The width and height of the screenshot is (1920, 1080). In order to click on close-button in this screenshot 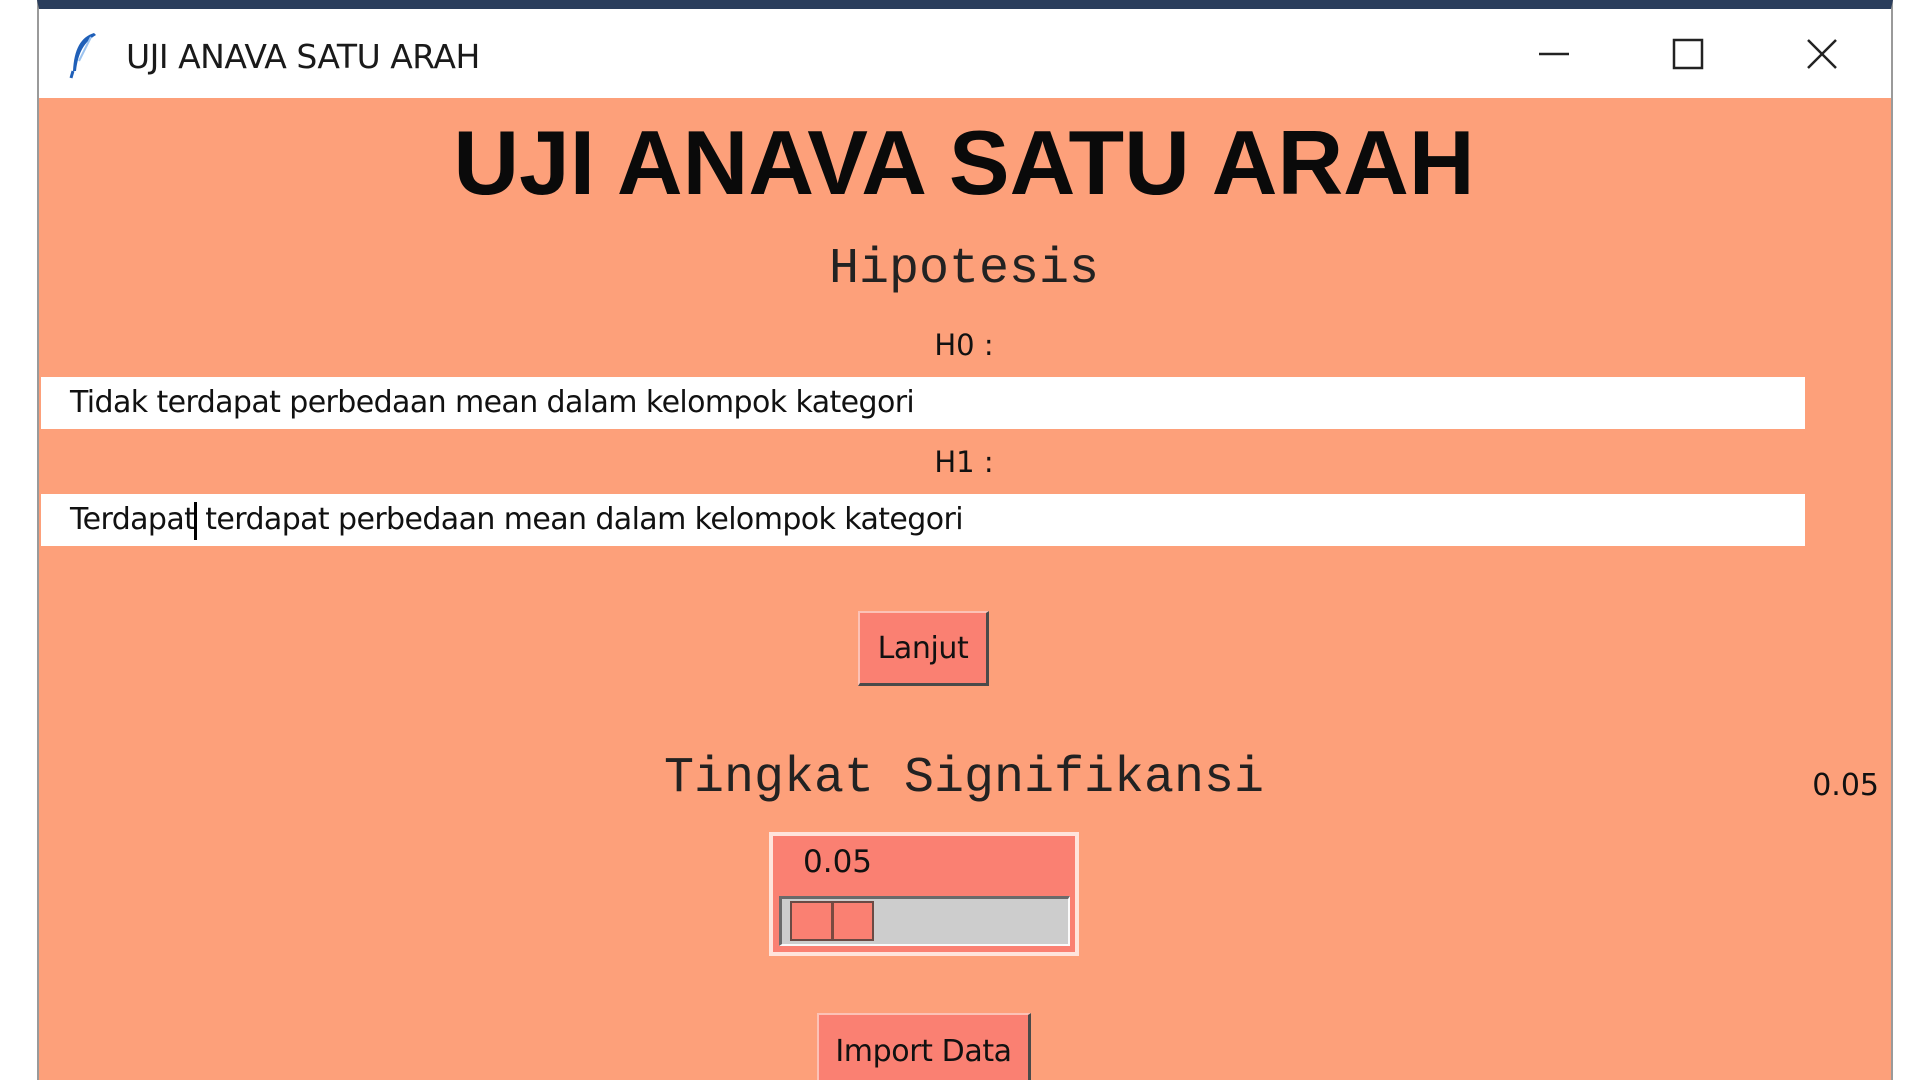, I will do `click(1822, 53)`.